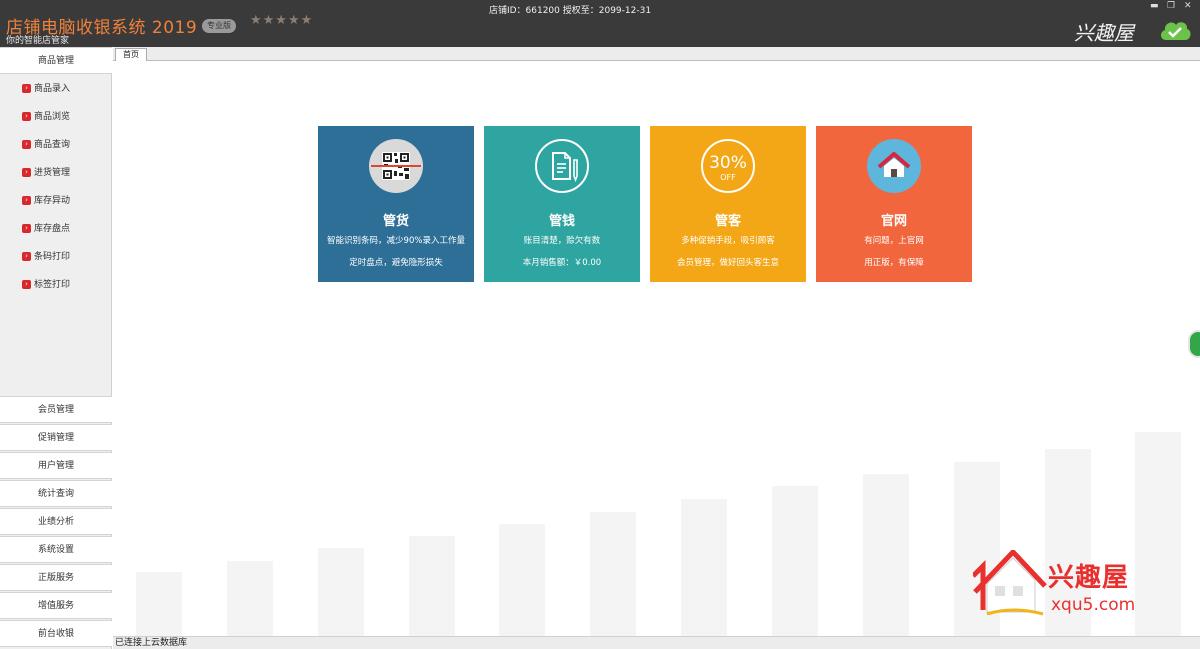 This screenshot has width=1200, height=649. I want to click on app-title: 店铺电脑收银系统 2019, so click(102, 28).